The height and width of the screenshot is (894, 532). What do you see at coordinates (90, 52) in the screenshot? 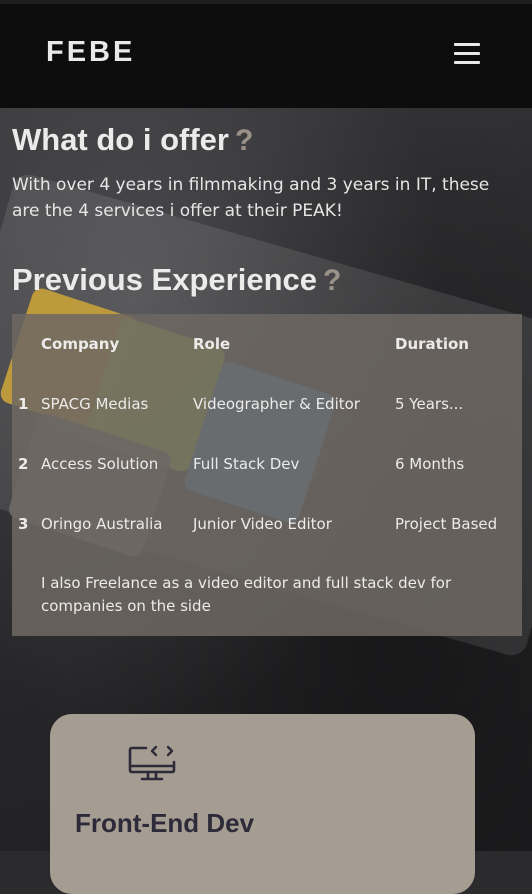
I see `site-logo: FEBE` at bounding box center [90, 52].